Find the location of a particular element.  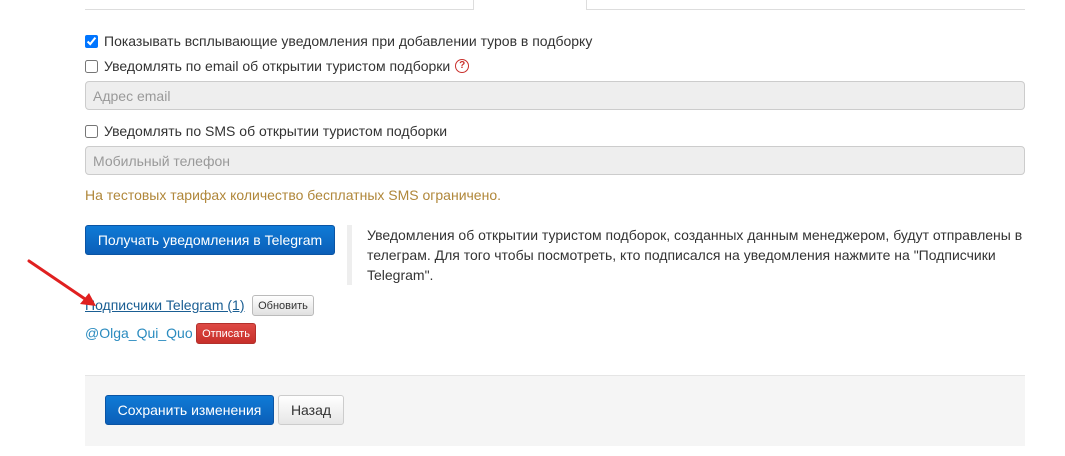

refresh-subscribers-button: Обновить is located at coordinates (283, 305).